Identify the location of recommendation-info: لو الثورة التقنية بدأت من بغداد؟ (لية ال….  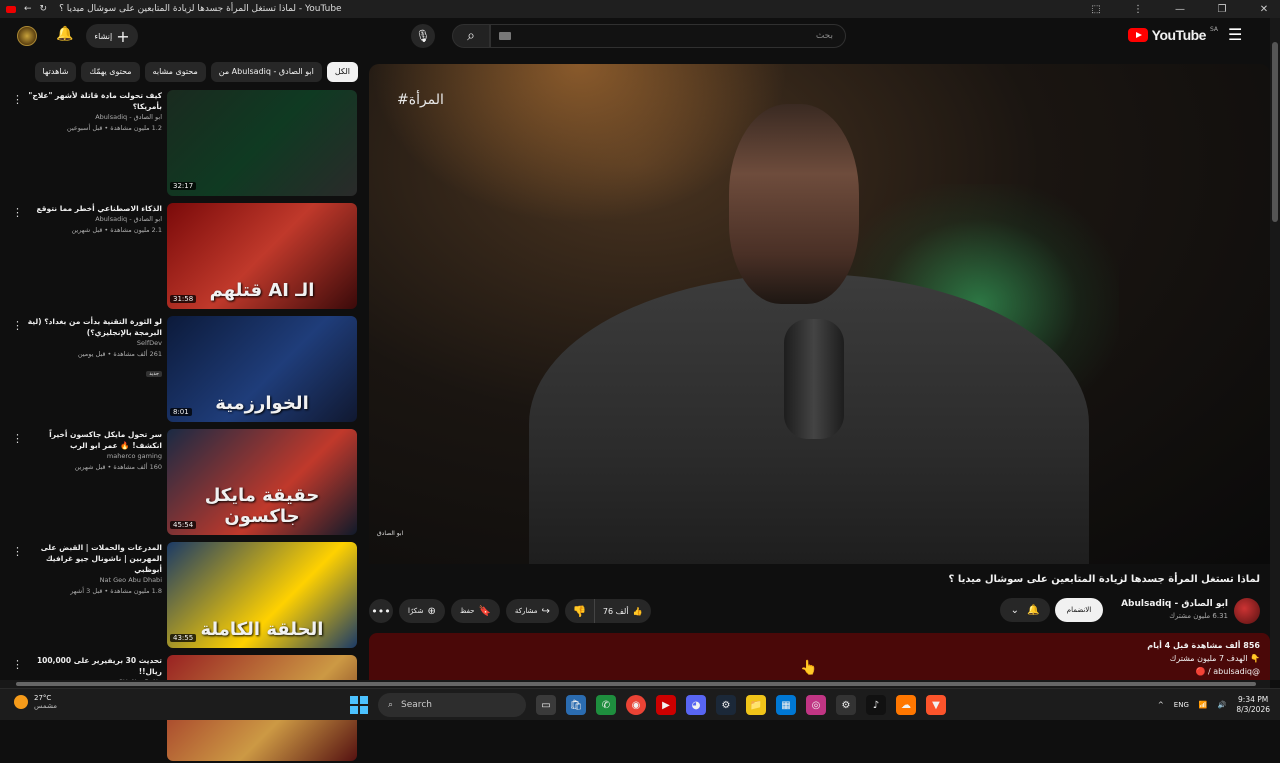
(94, 347).